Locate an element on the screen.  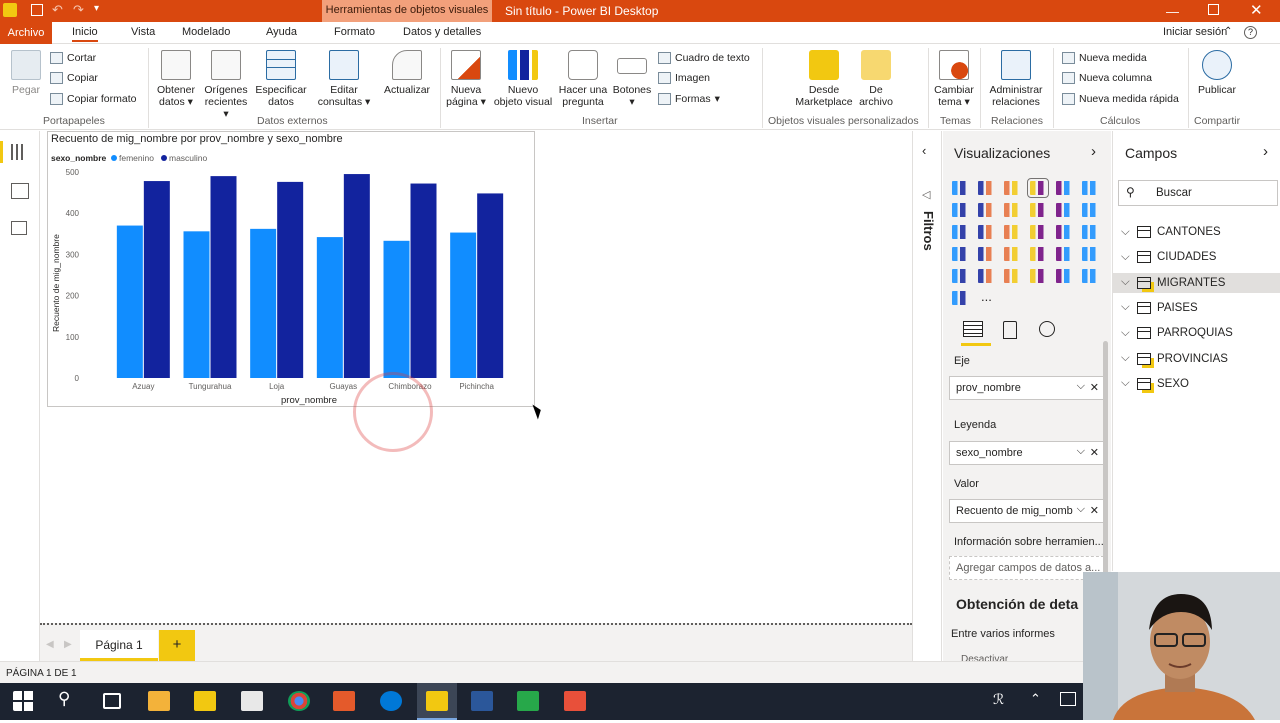
network-icon is located at coordinates (1068, 699).